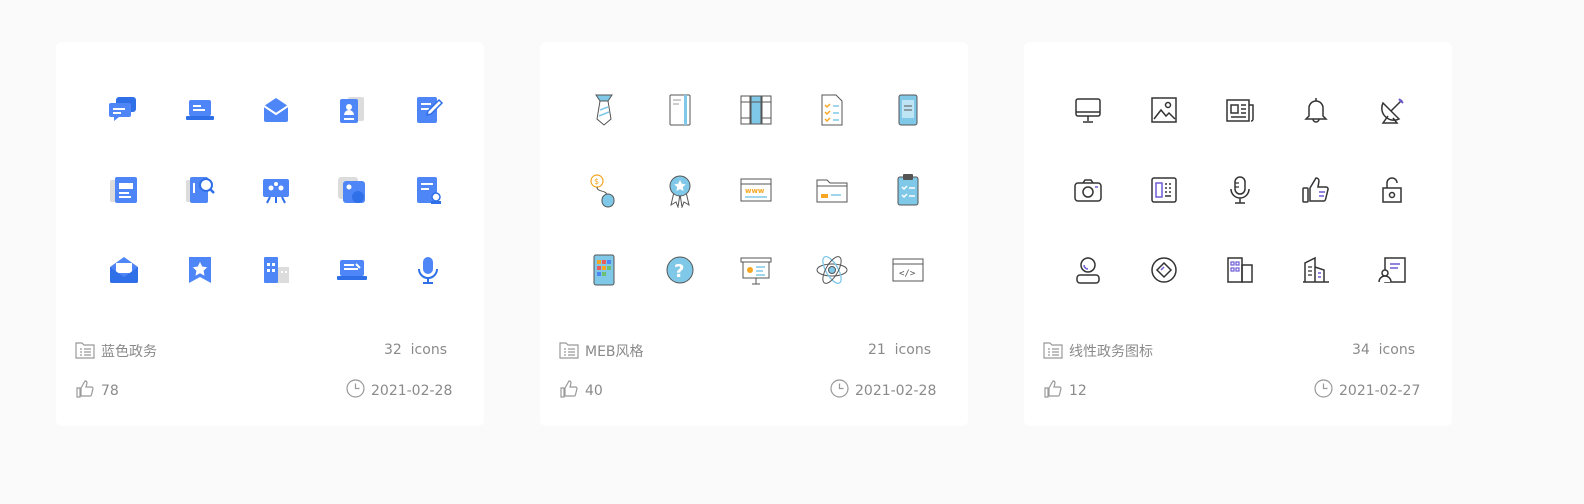 The width and height of the screenshot is (1584, 504). What do you see at coordinates (756, 270) in the screenshot?
I see `projector-icon` at bounding box center [756, 270].